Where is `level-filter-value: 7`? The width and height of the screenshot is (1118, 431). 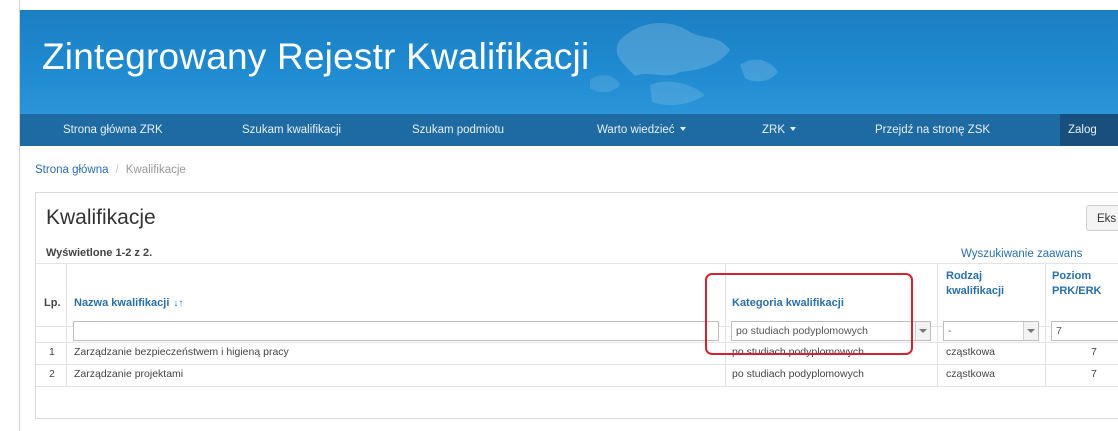
level-filter-value: 7 is located at coordinates (1059, 331).